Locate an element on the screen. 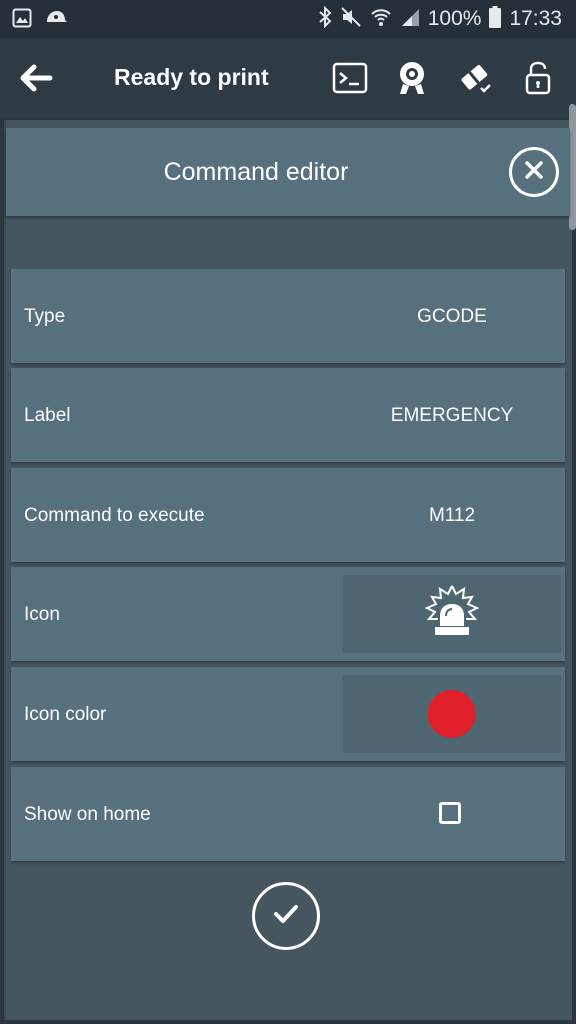 The image size is (576, 1024). dialog-header: Command editor is located at coordinates (288, 172).